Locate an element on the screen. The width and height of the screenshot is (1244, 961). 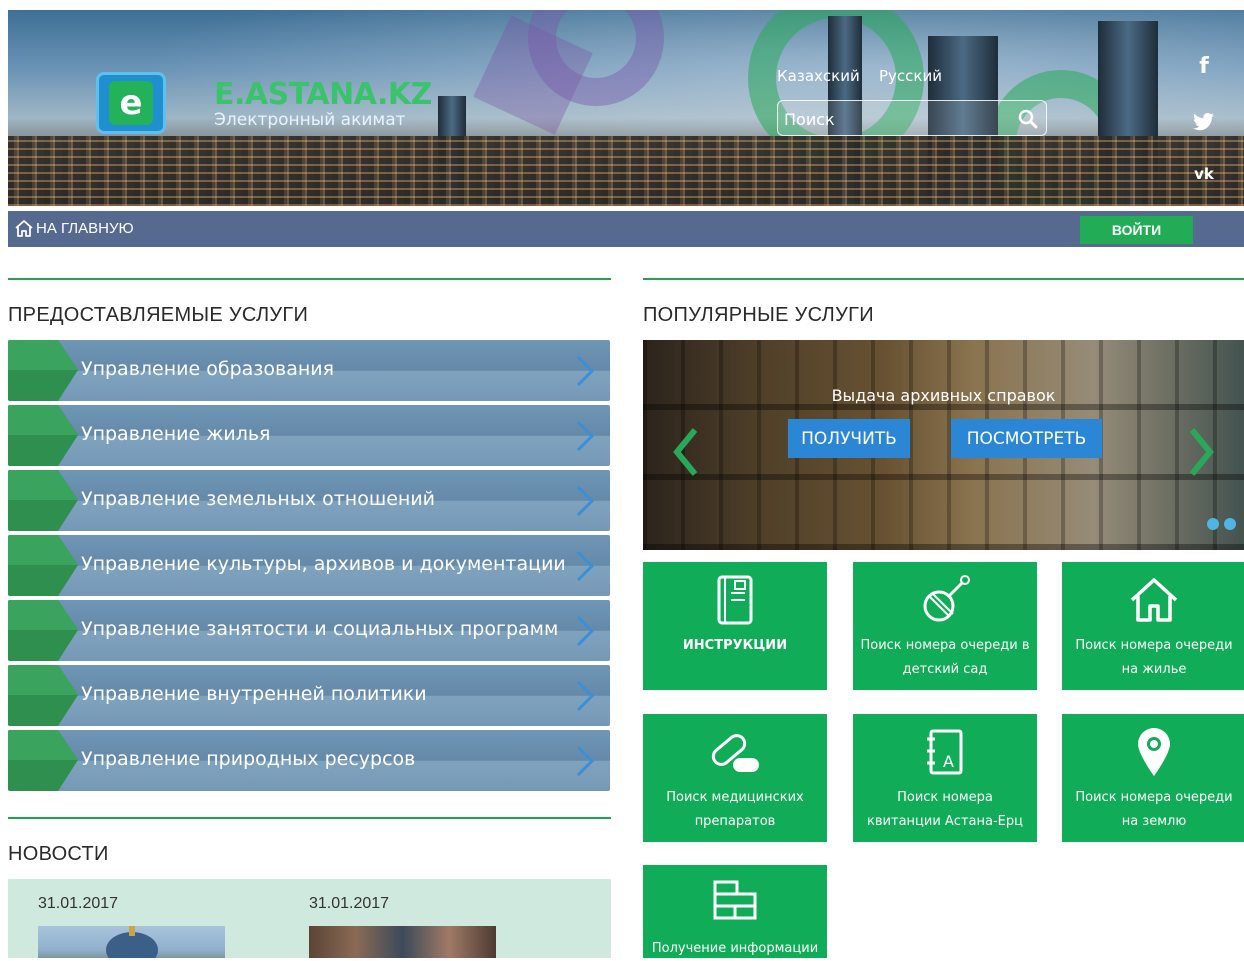
service-item: Управление жилья is located at coordinates (309, 435).